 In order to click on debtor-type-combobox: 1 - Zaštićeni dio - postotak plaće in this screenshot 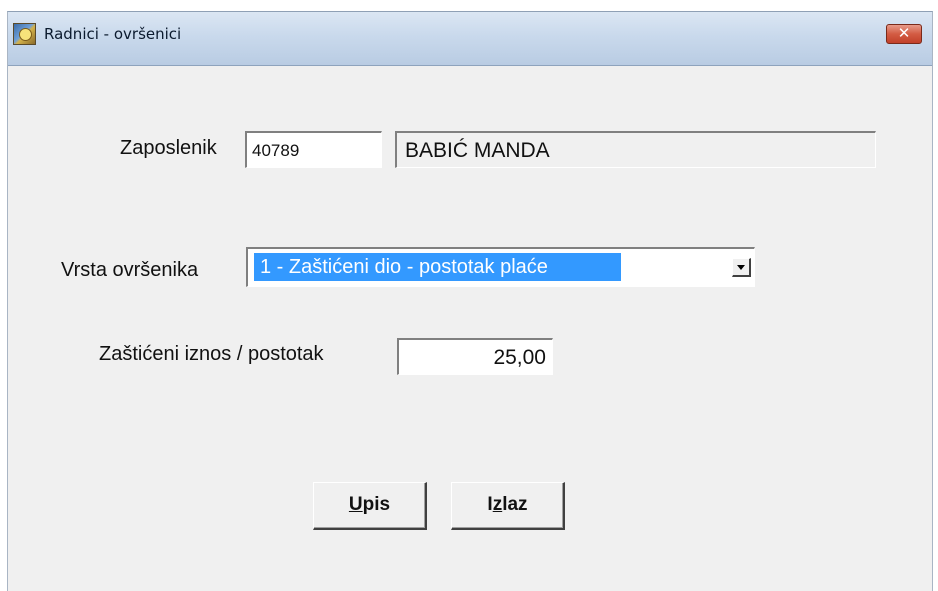, I will do `click(500, 267)`.